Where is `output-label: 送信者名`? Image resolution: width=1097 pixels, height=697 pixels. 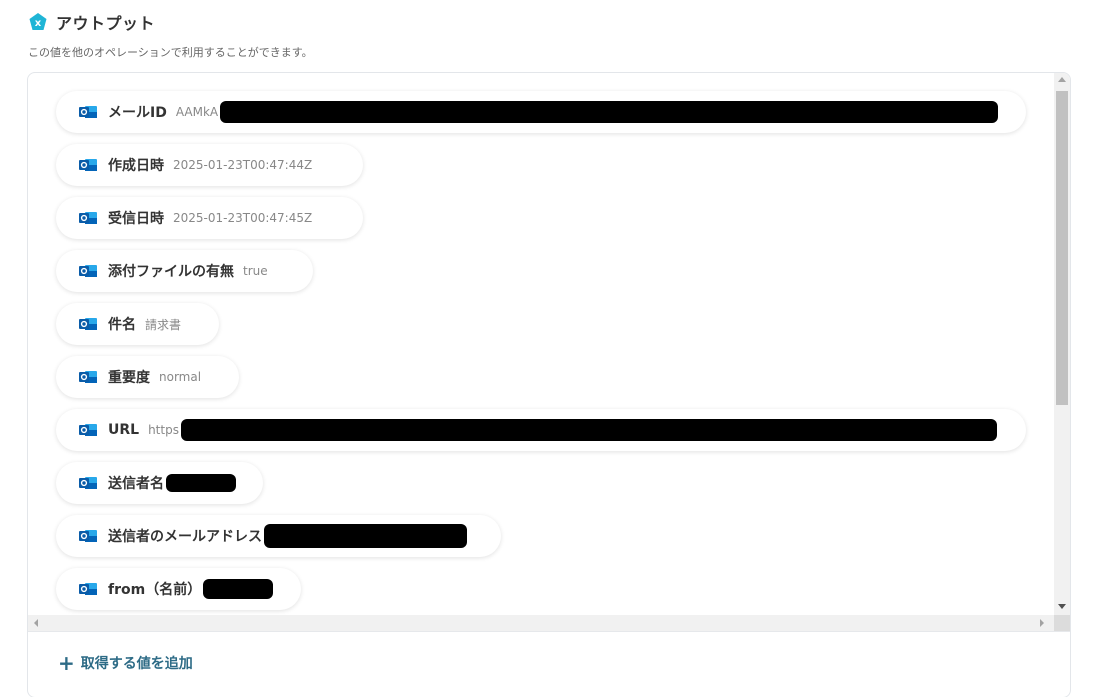
output-label: 送信者名 is located at coordinates (136, 484).